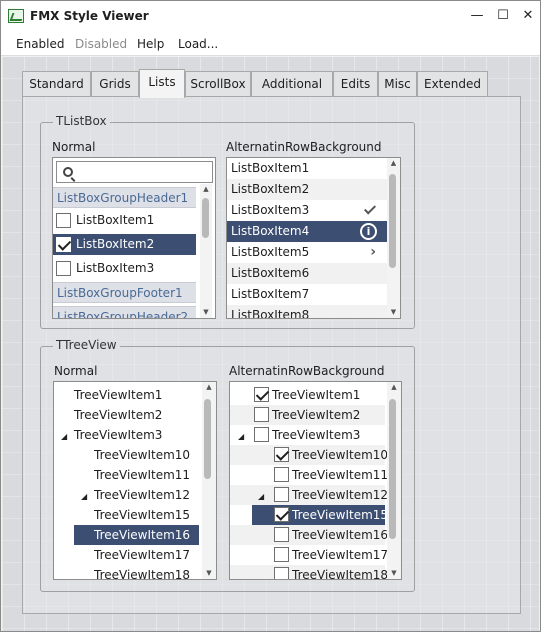 The height and width of the screenshot is (632, 541). Describe the element at coordinates (270, 252) in the screenshot. I see `list-item-label: ListBoxItem5` at that location.